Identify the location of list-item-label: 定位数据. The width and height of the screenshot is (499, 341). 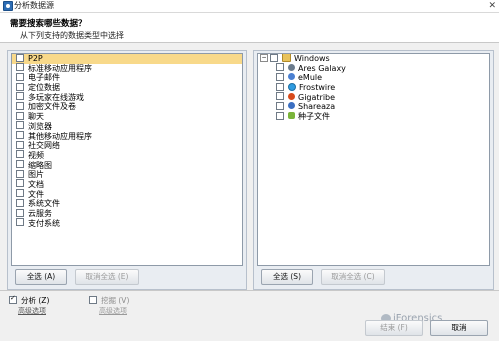
(44, 88).